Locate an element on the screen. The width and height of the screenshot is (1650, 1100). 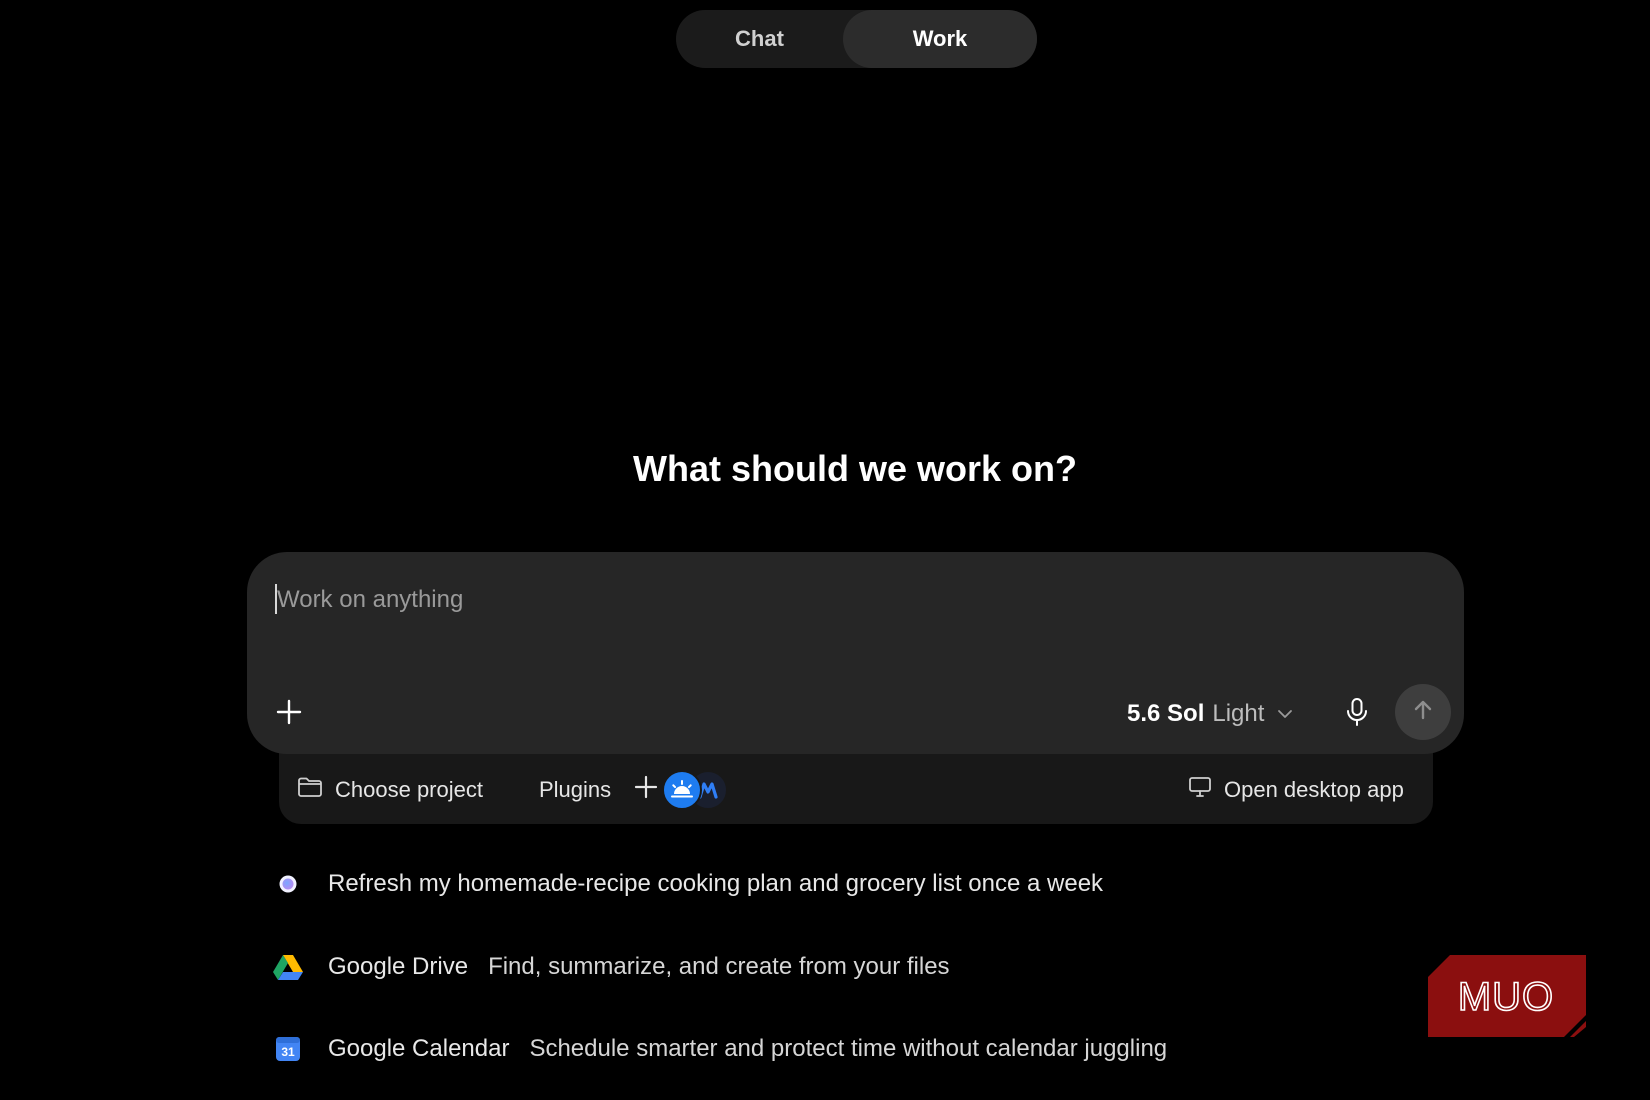
microphone-icon is located at coordinates (1357, 714).